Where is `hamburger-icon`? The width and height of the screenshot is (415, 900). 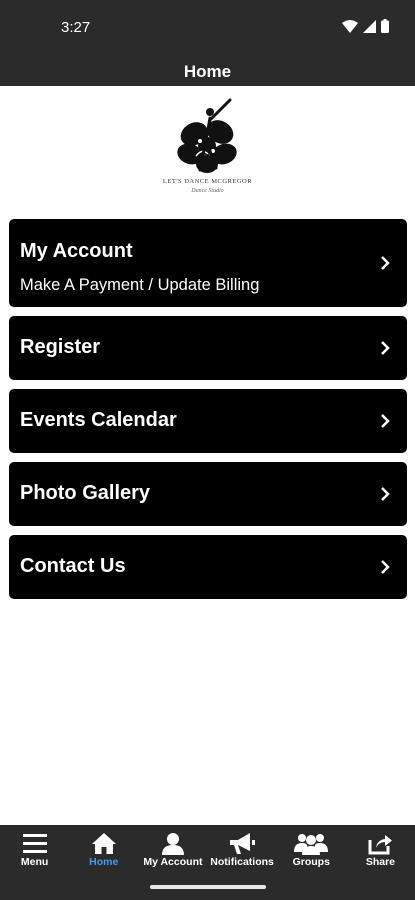 hamburger-icon is located at coordinates (34, 843).